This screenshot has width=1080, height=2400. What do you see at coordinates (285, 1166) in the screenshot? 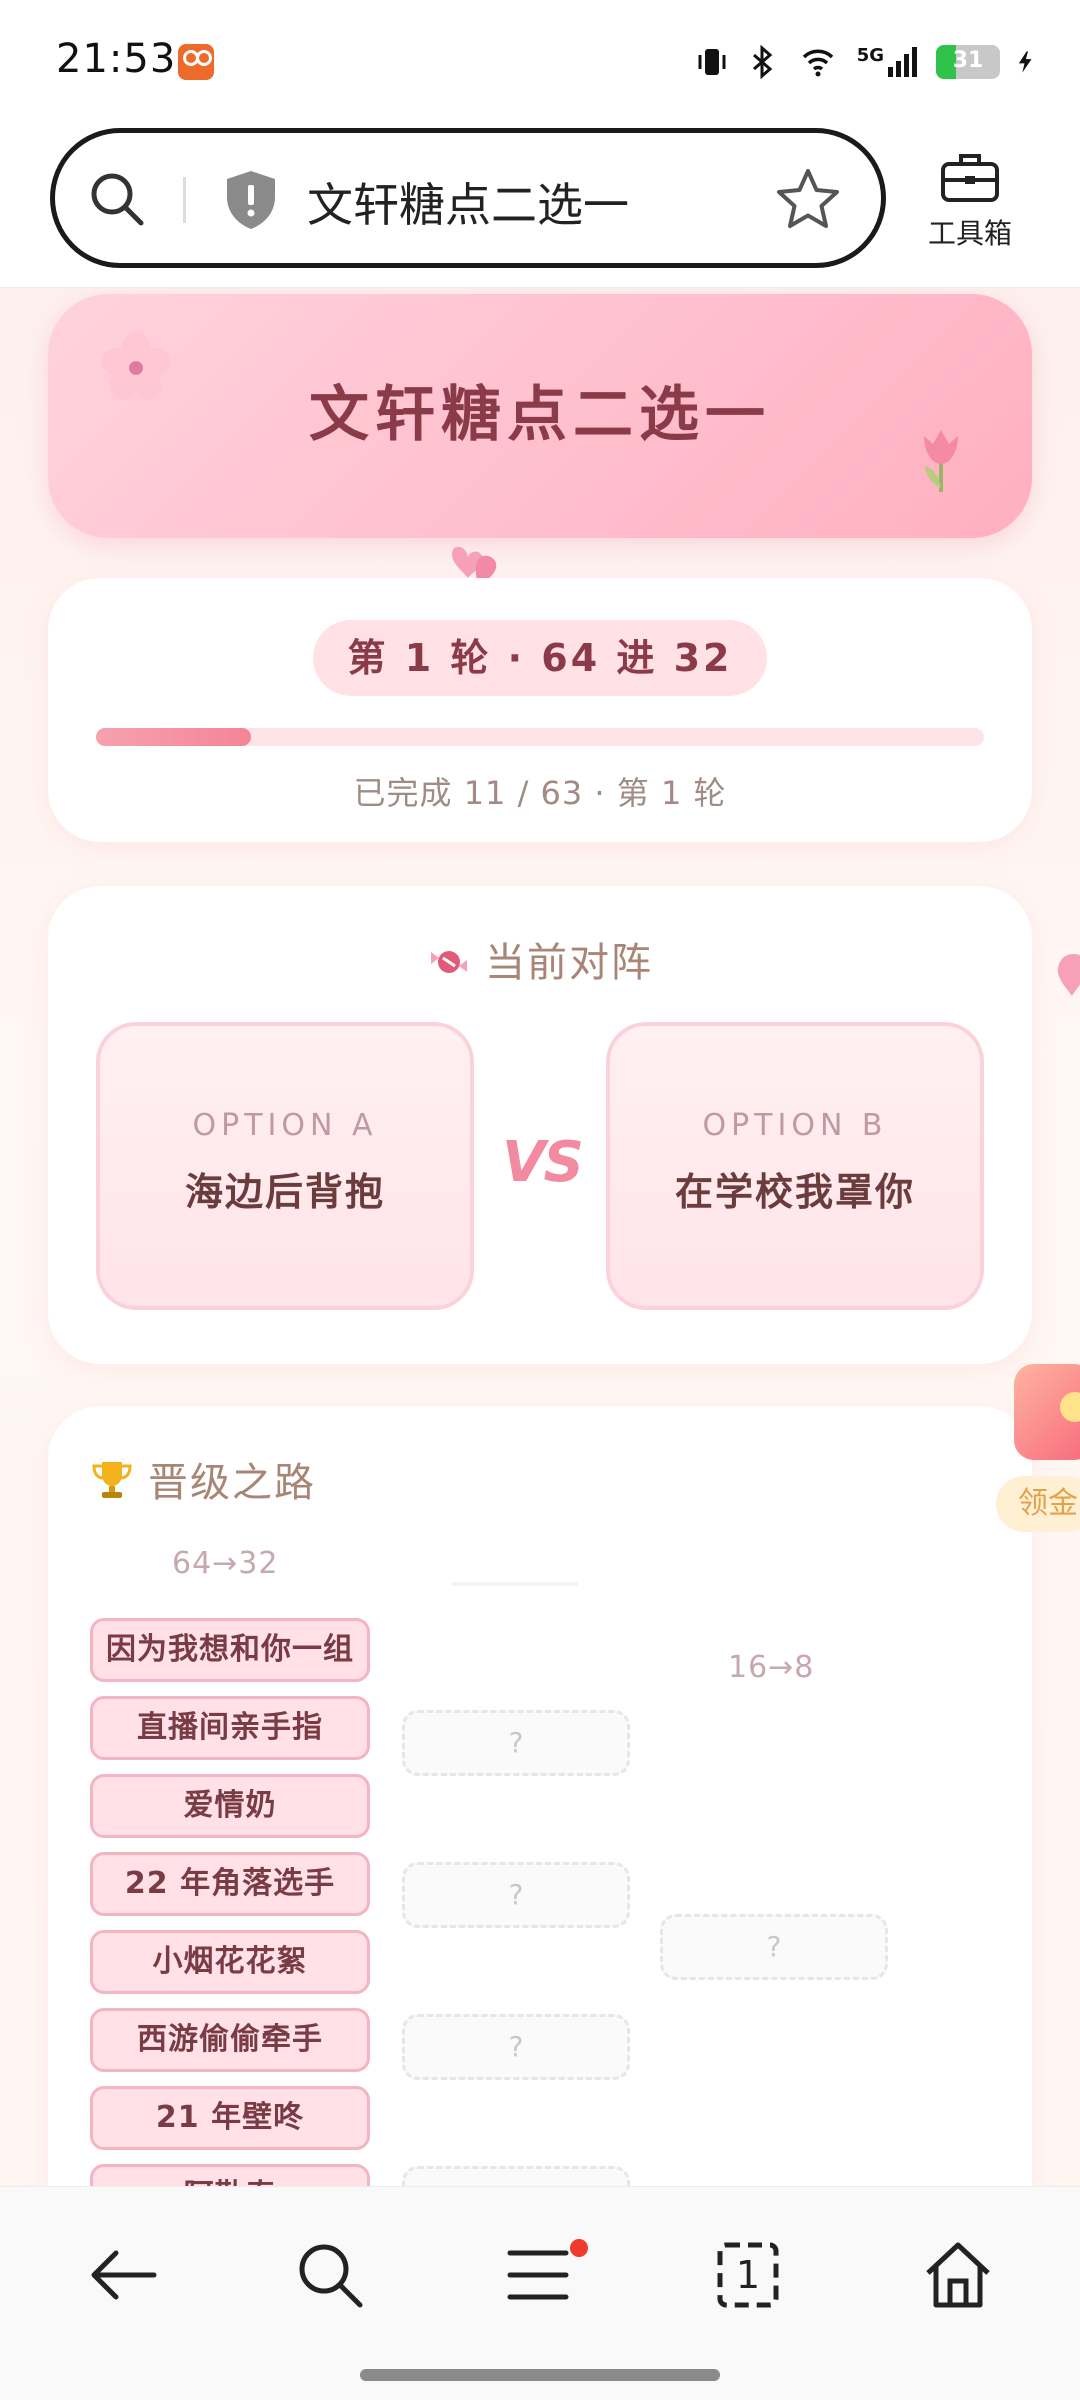
I see `option-a-button: OPTION A 海边后背抱` at bounding box center [285, 1166].